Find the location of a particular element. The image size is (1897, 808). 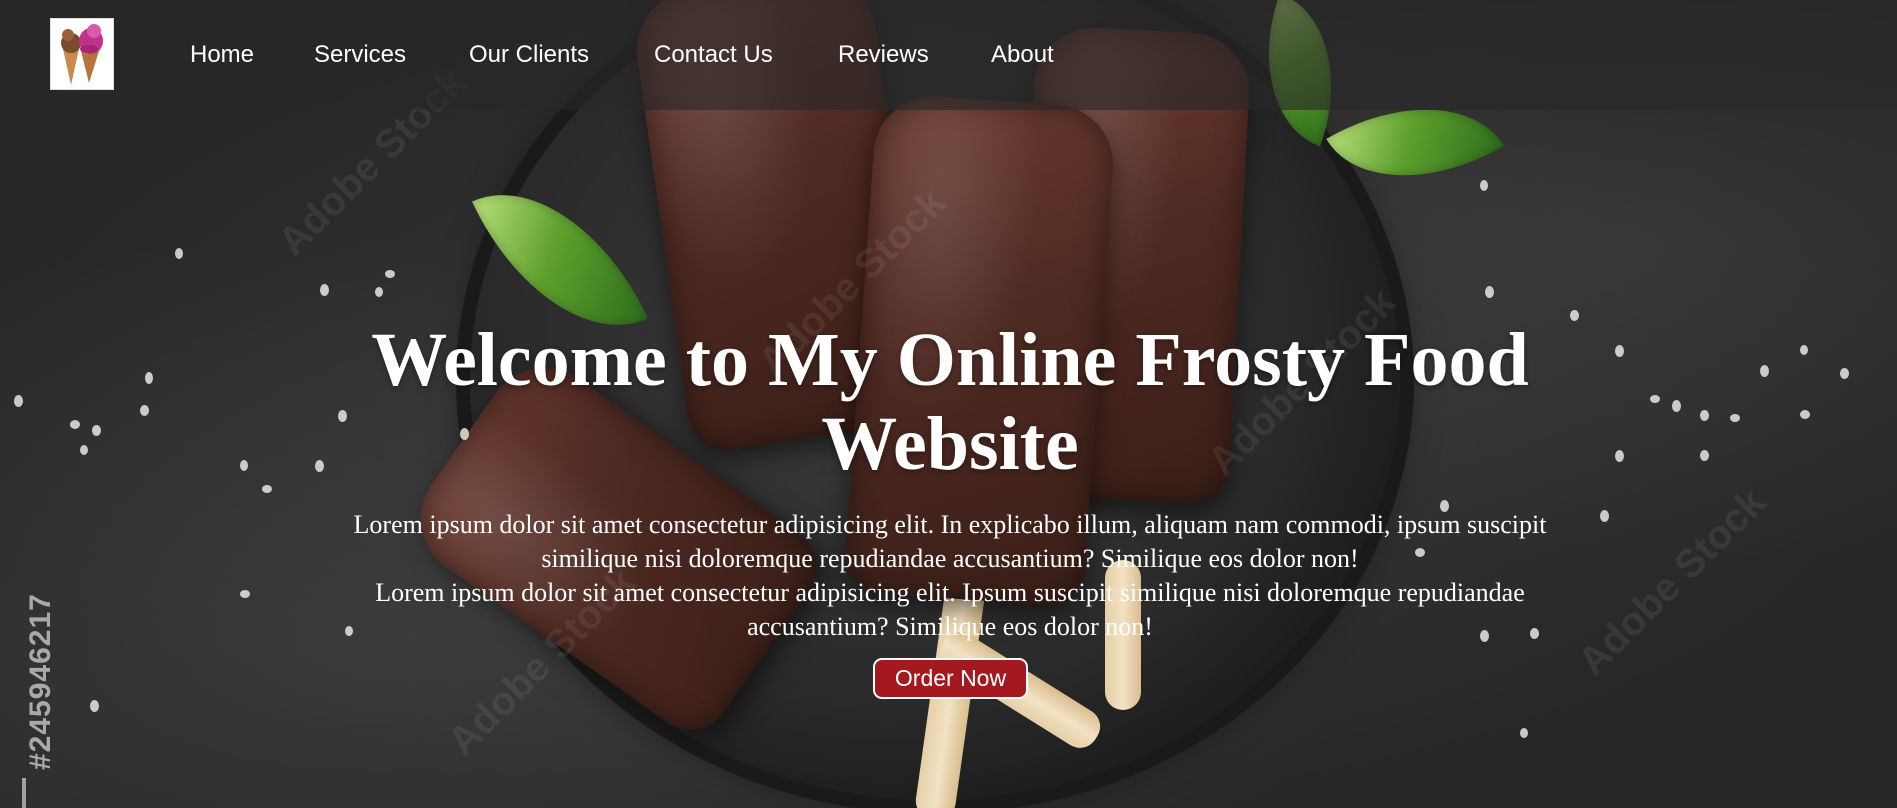

hero-title: Welcome to My Online Frosty Food Website is located at coordinates (950, 402).